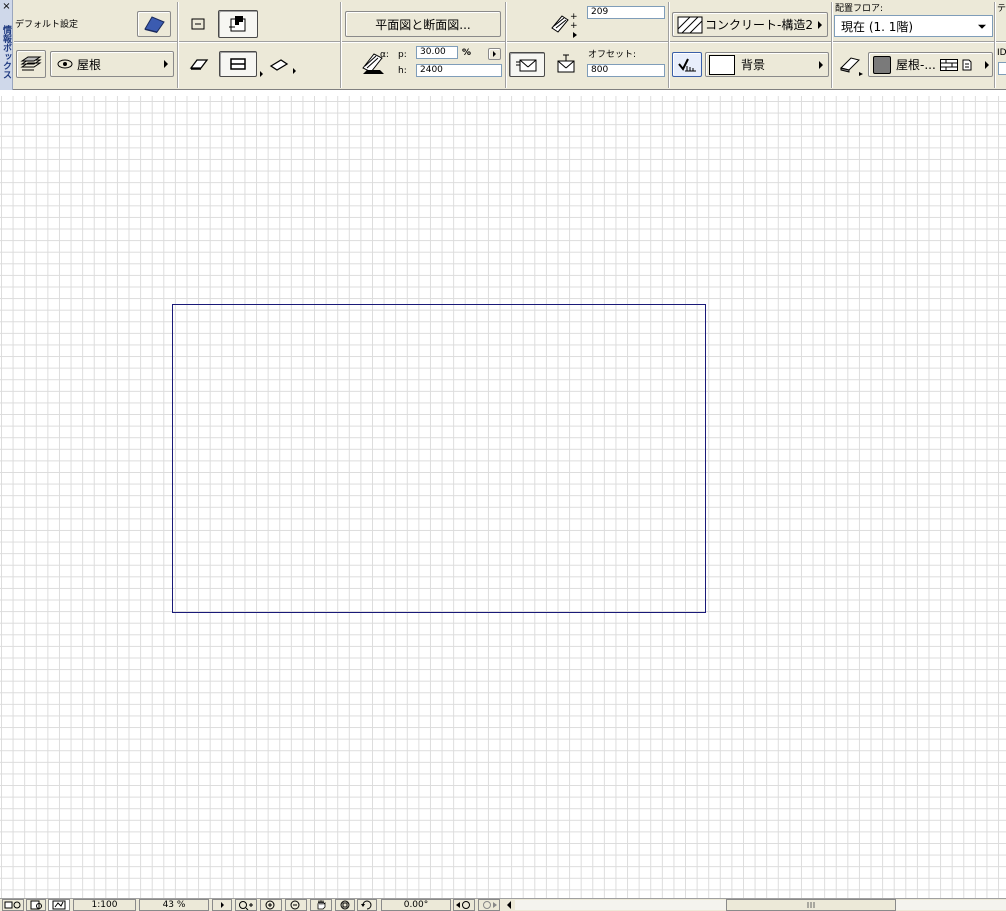  I want to click on horizontal-scrollbar-thumb, so click(811, 905).